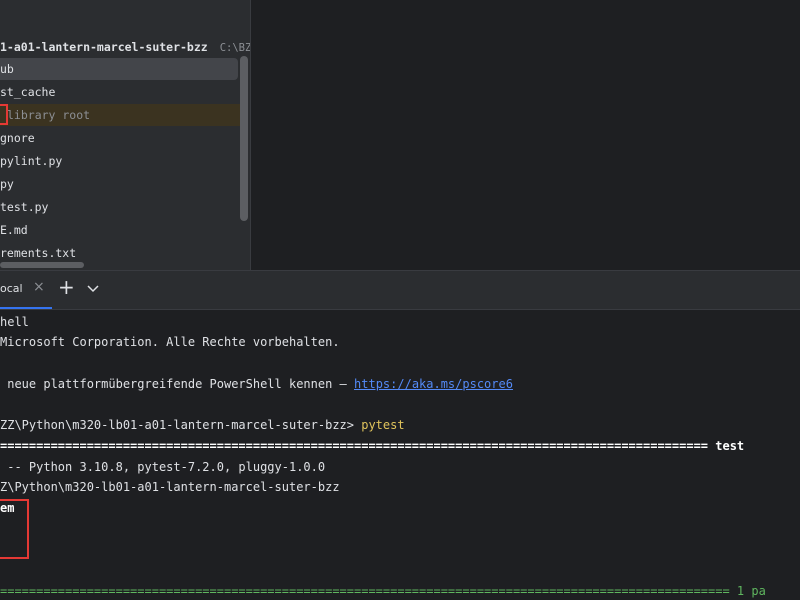 Image resolution: width=800 pixels, height=600 pixels. I want to click on tree-item-label: py, so click(7, 184).